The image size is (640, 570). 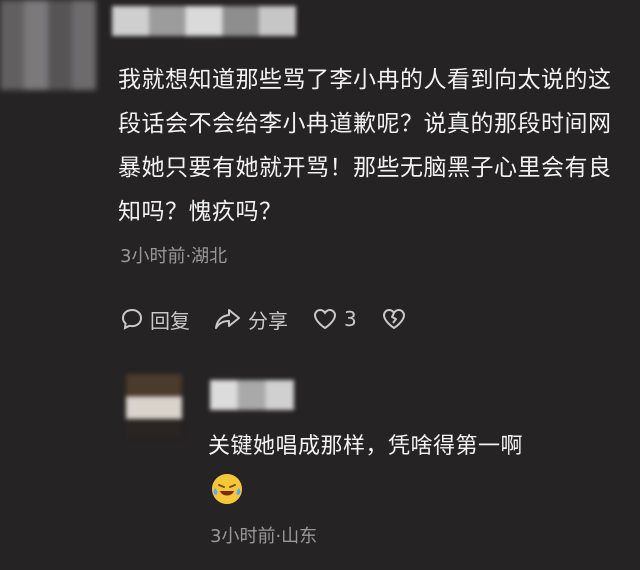 What do you see at coordinates (227, 489) in the screenshot?
I see `laughing-crying-emoji-icon` at bounding box center [227, 489].